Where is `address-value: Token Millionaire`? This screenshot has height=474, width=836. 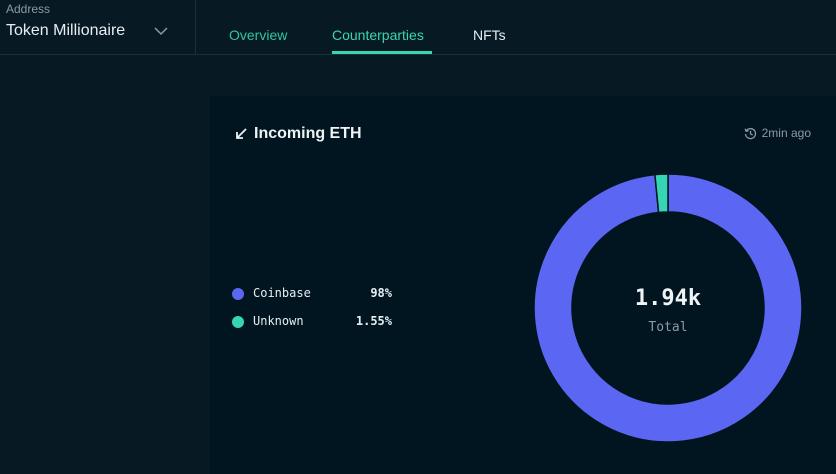
address-value: Token Millionaire is located at coordinates (66, 30).